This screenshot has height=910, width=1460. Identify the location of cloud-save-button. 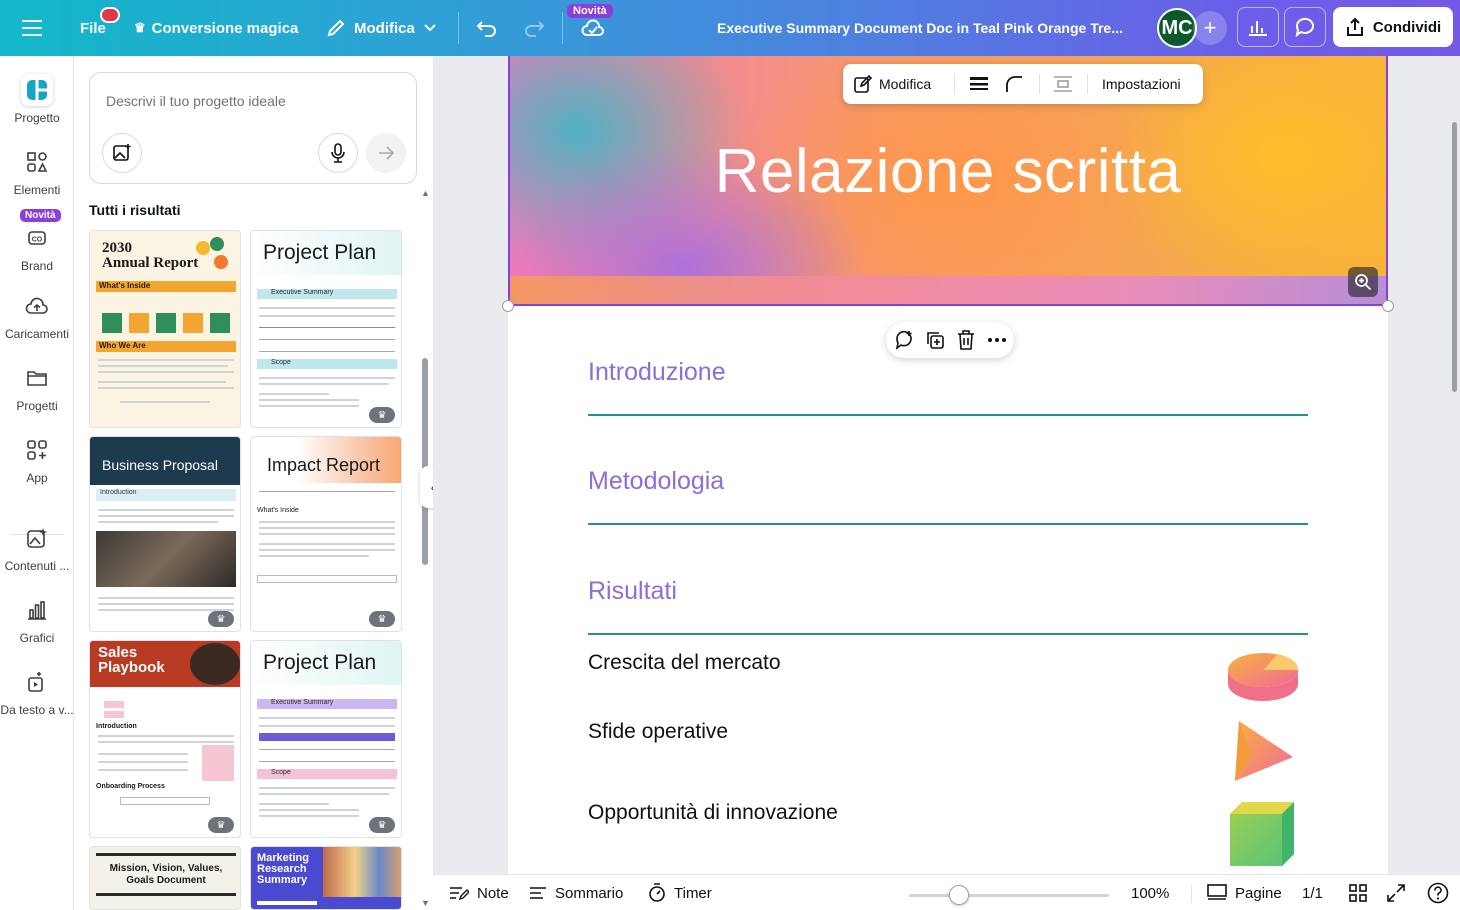
(593, 28).